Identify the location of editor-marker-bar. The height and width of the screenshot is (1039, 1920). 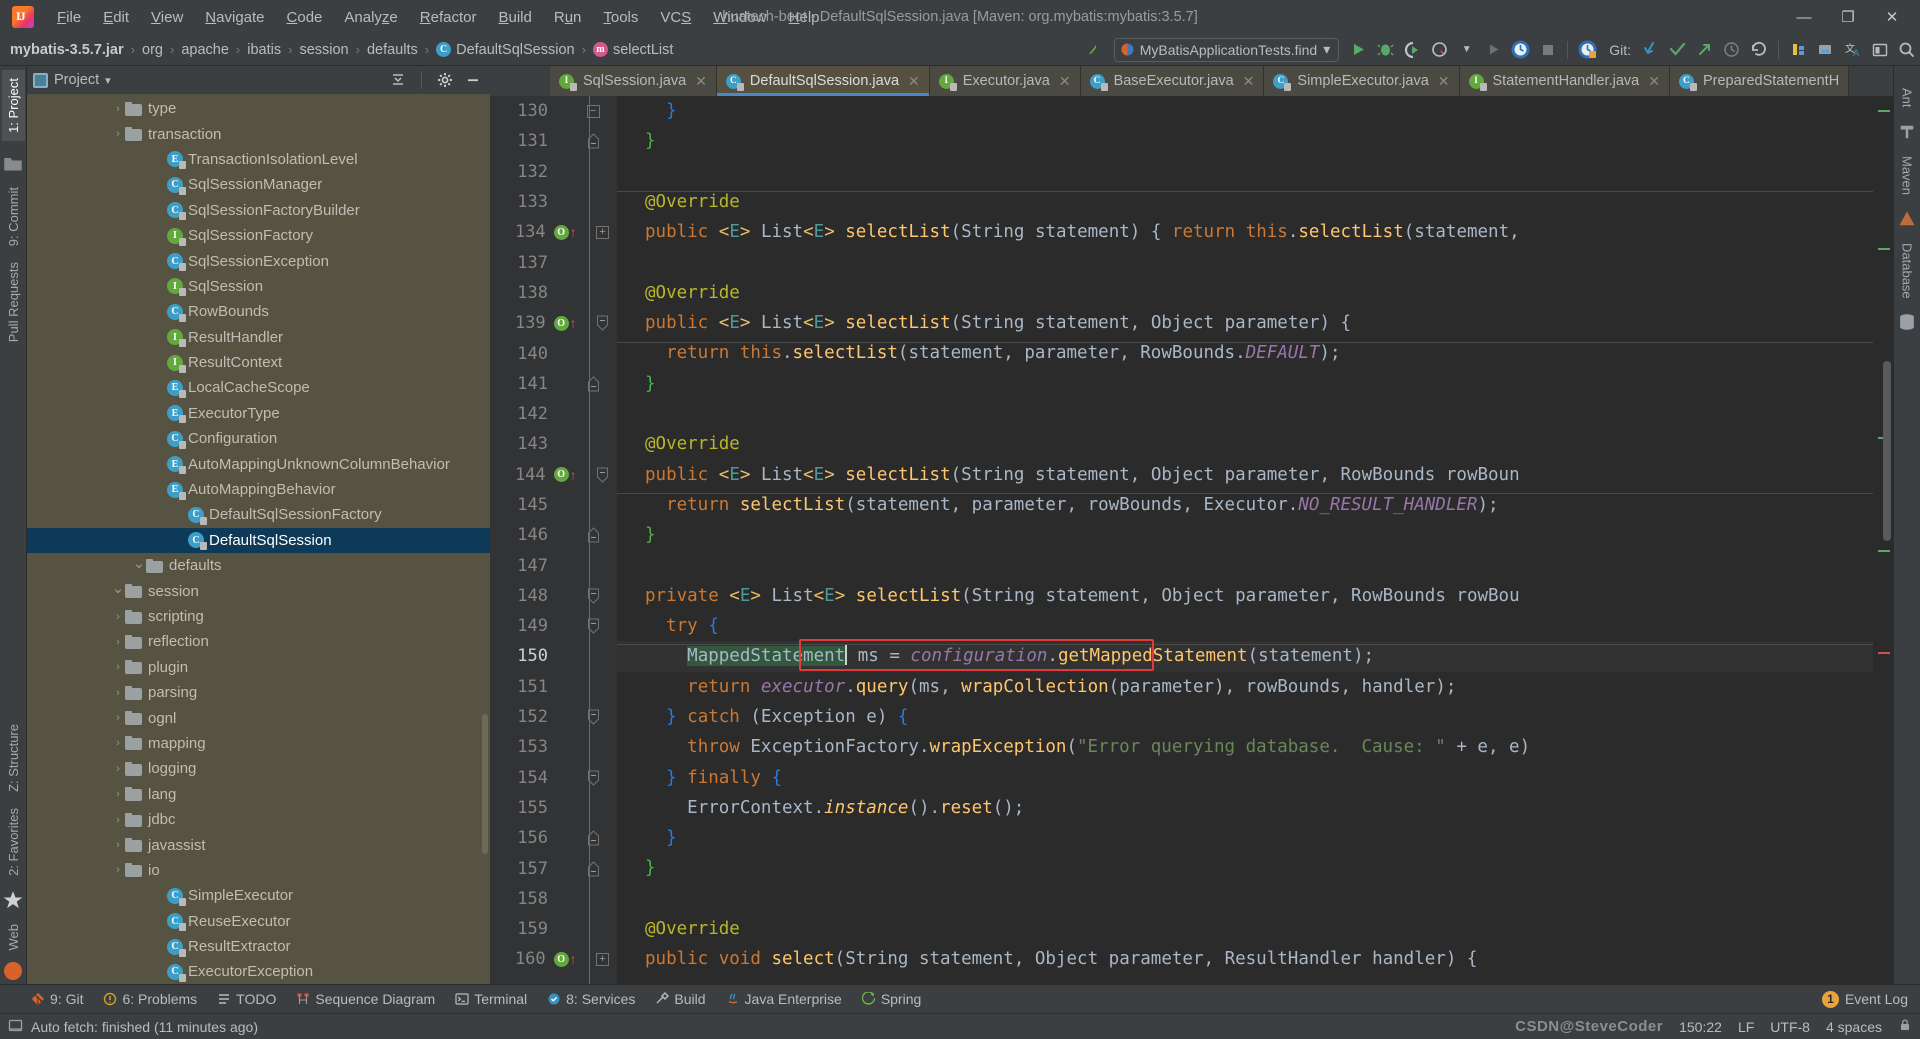
(1883, 540).